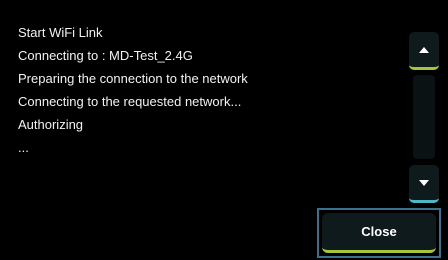 The height and width of the screenshot is (260, 448). What do you see at coordinates (379, 233) in the screenshot?
I see `close-button: Close` at bounding box center [379, 233].